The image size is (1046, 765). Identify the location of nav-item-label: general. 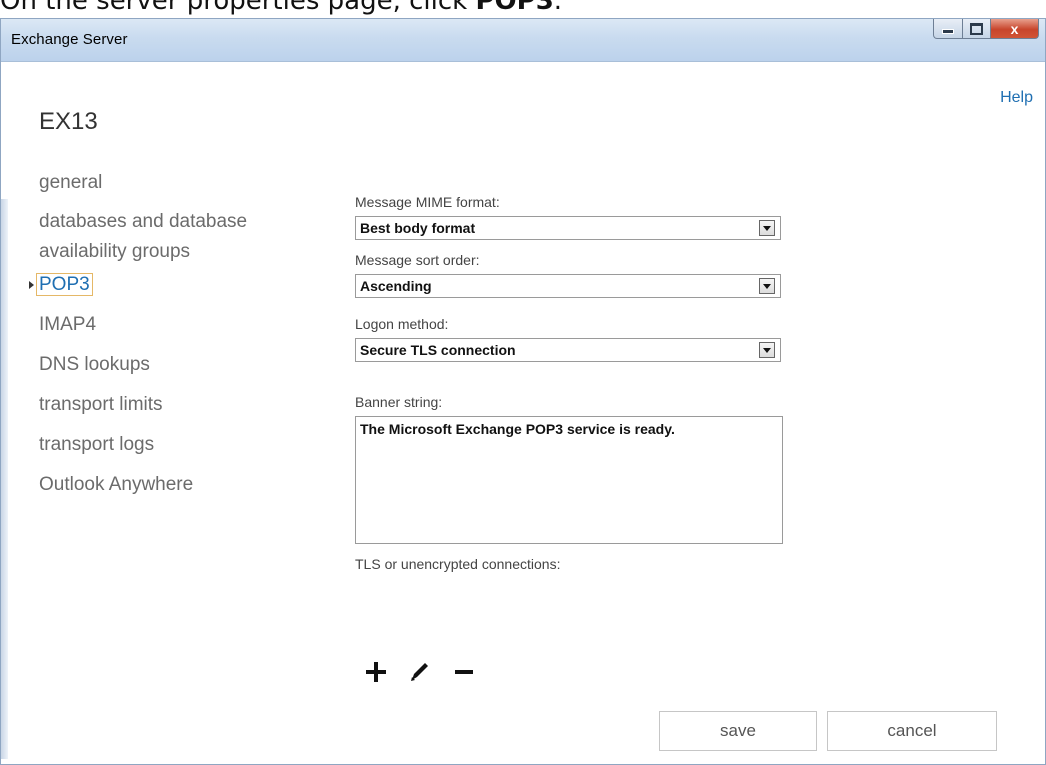
(71, 182).